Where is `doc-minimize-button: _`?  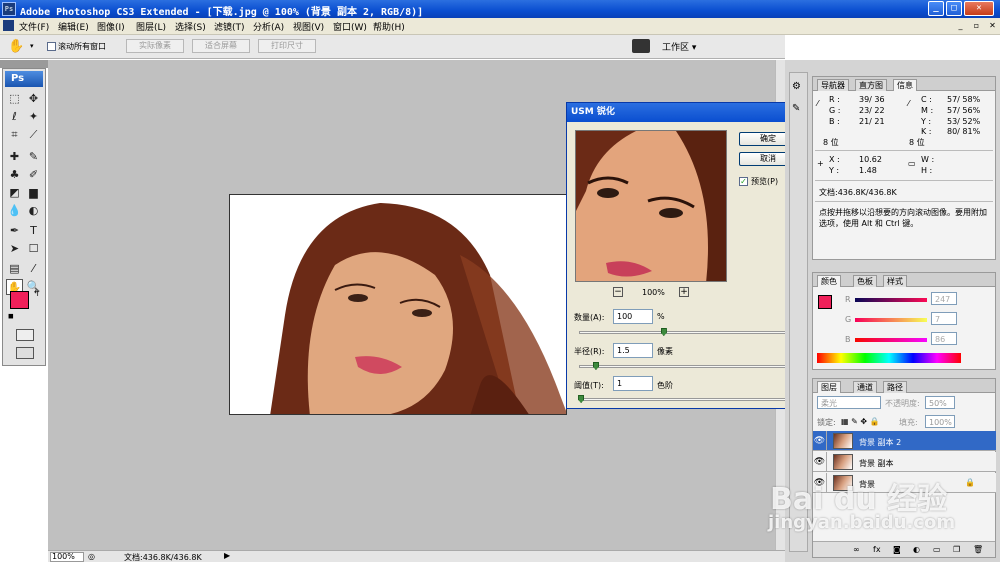 doc-minimize-button: _ is located at coordinates (960, 26).